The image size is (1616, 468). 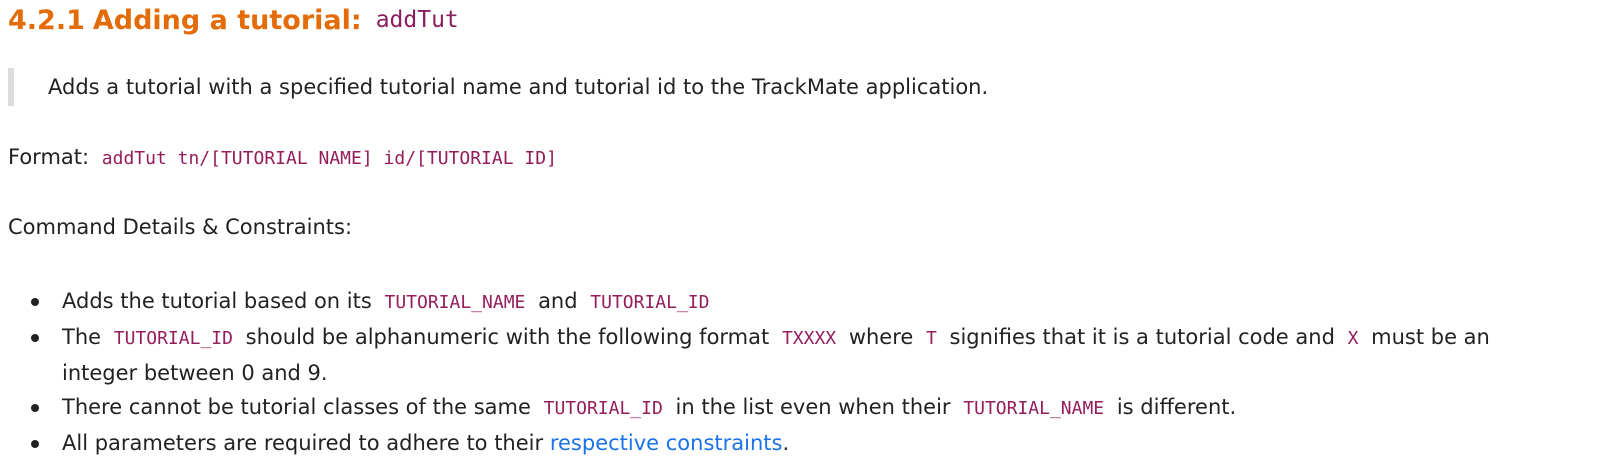 I want to click on command-name-code: addTut, so click(x=417, y=20).